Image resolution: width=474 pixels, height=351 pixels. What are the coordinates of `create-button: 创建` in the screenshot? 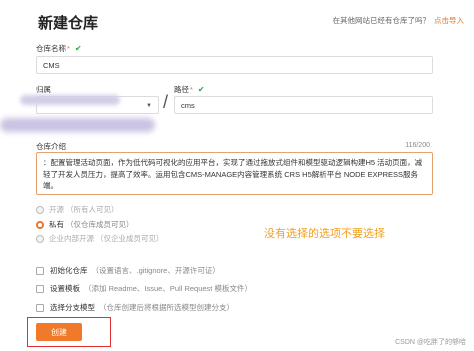 It's located at (59, 332).